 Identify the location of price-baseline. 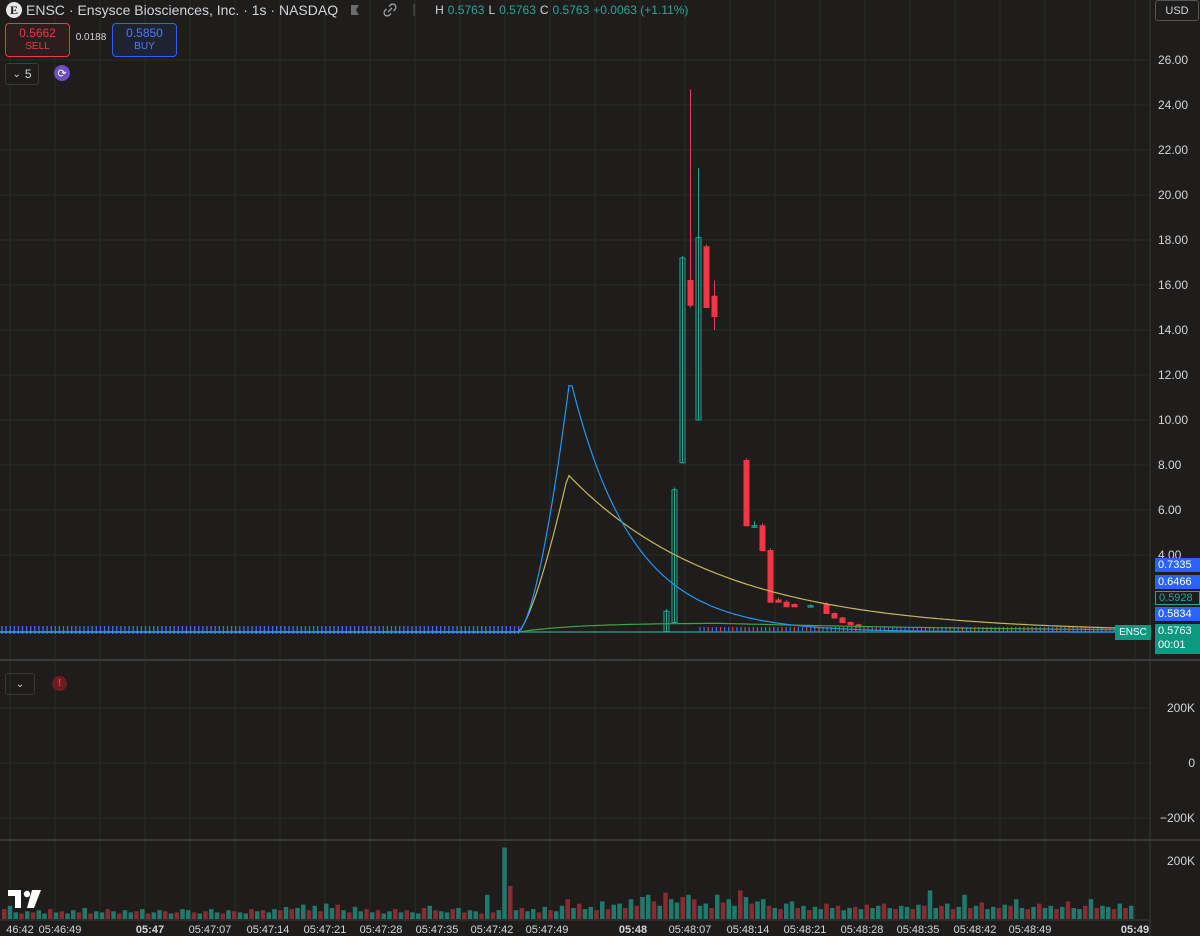
(575, 630).